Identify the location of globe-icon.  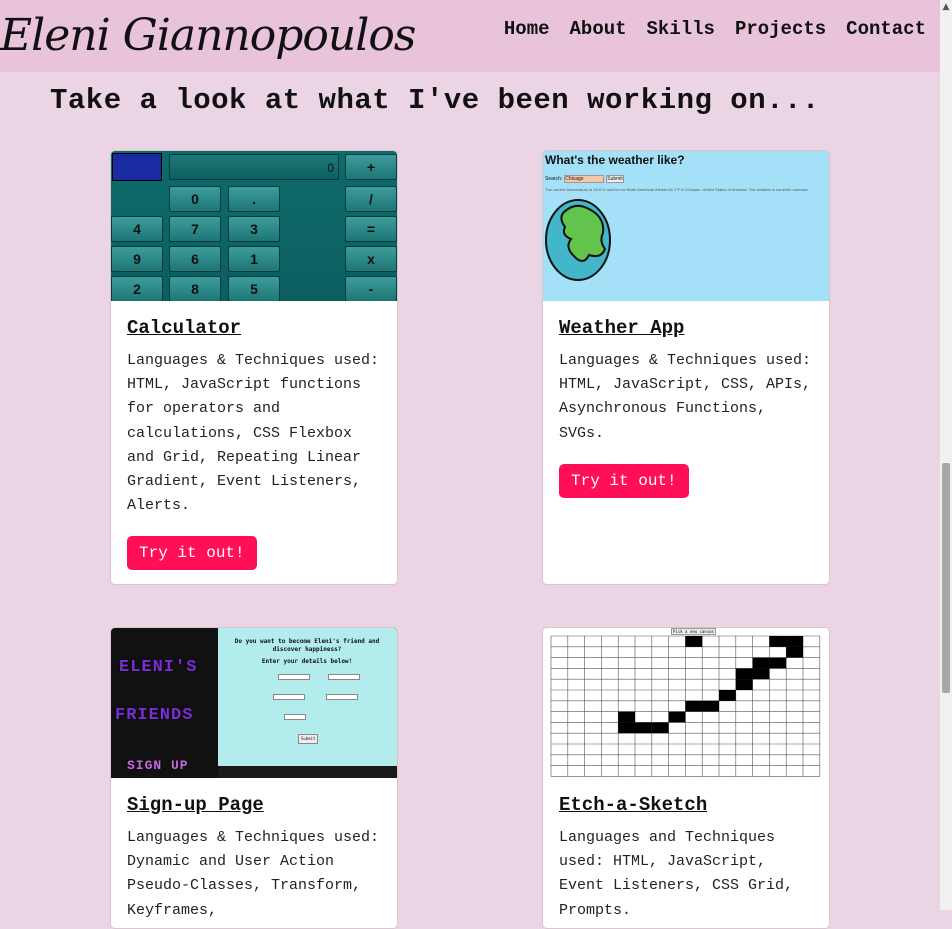
(578, 240).